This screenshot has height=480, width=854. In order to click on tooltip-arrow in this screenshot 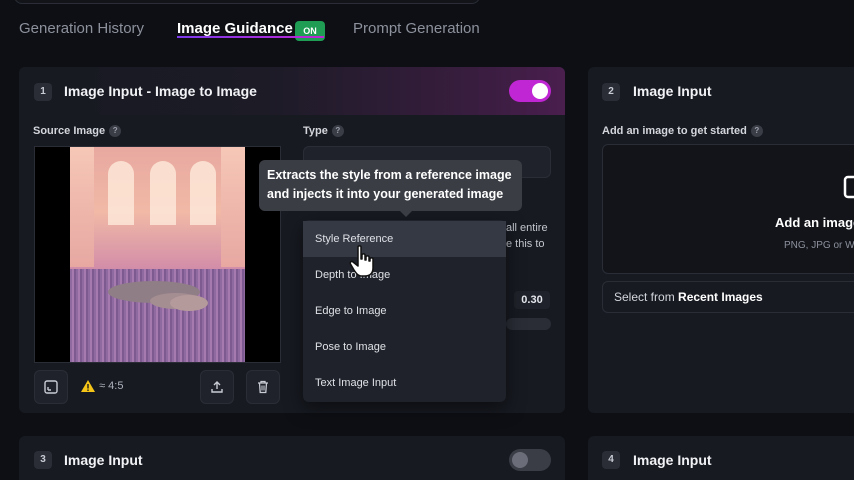, I will do `click(406, 213)`.